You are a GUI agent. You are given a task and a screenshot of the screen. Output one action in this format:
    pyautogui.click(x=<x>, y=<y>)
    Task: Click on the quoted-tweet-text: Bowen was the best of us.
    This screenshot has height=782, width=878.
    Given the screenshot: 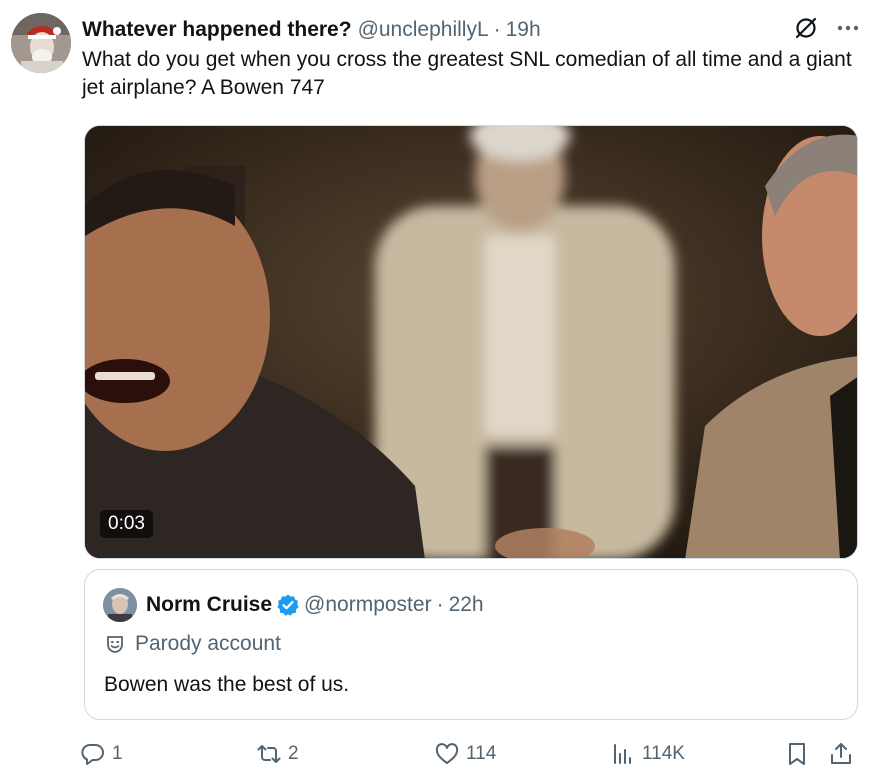 What is the action you would take?
    pyautogui.click(x=227, y=684)
    